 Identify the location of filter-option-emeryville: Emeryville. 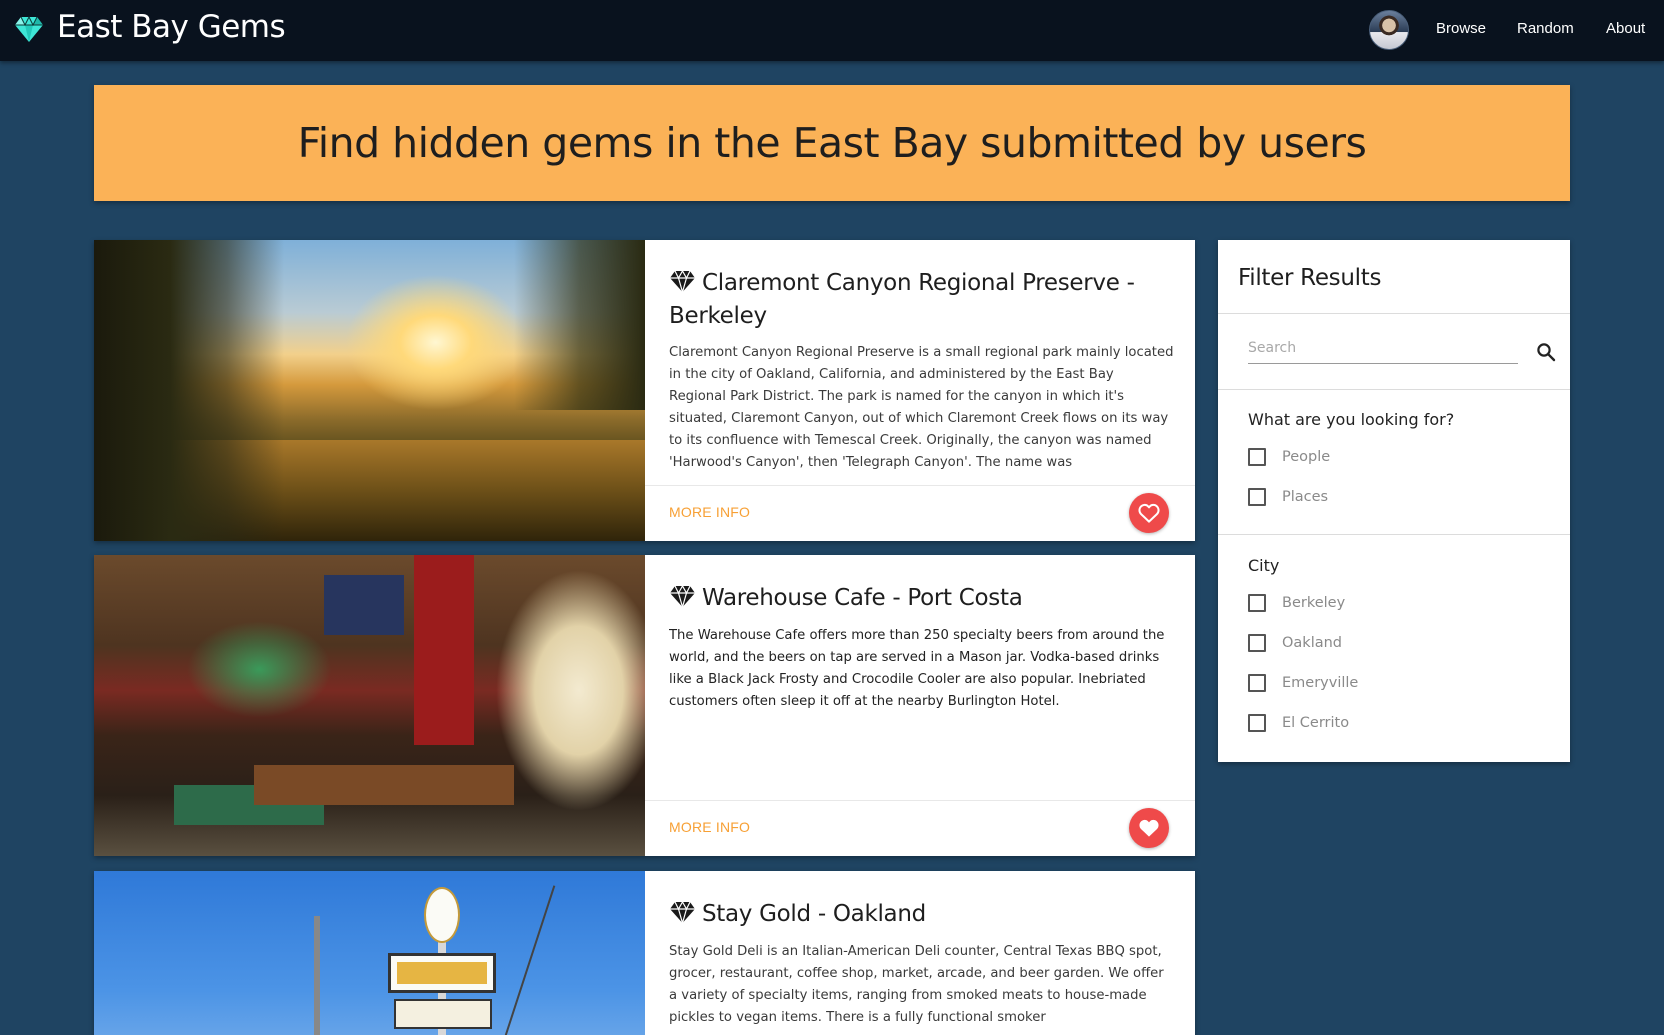
(1303, 683).